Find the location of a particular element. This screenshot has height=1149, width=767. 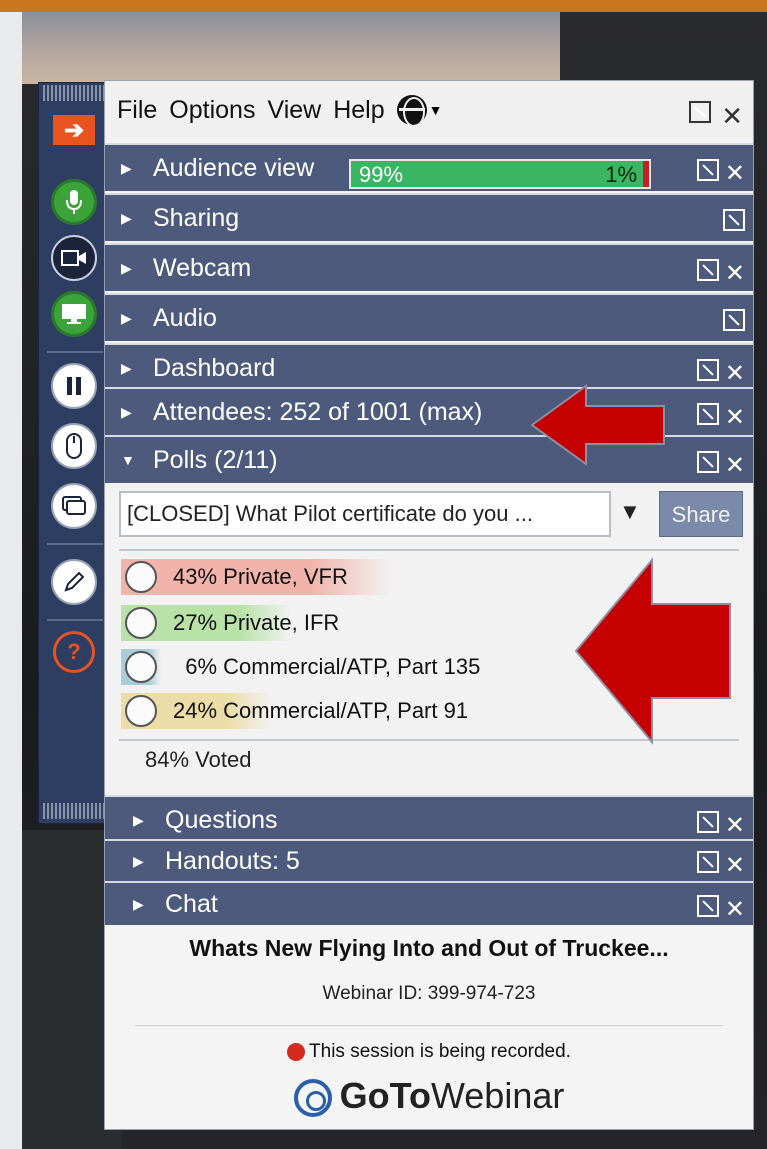

section-label: Handouts: 5 is located at coordinates (232, 860).